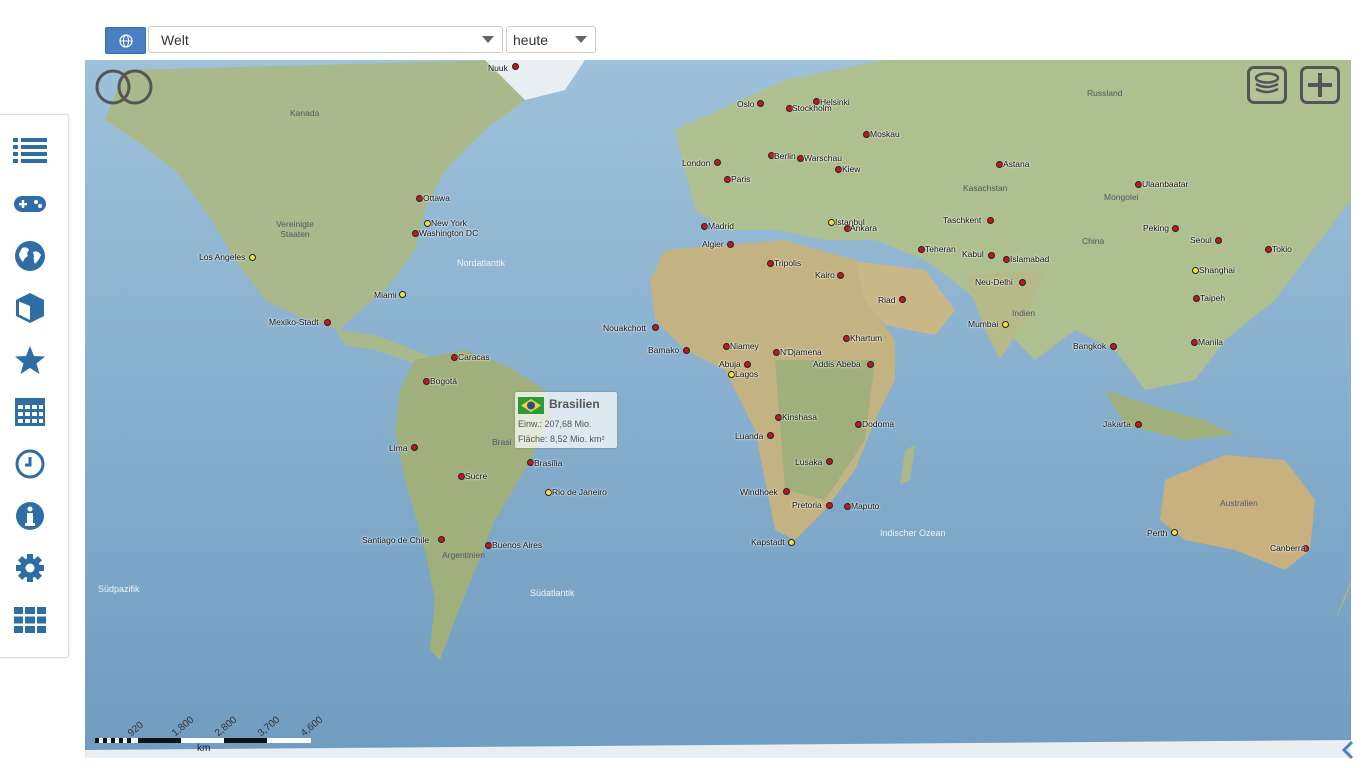 The height and width of the screenshot is (768, 1366). I want to click on city-label: Kapstadt, so click(768, 542).